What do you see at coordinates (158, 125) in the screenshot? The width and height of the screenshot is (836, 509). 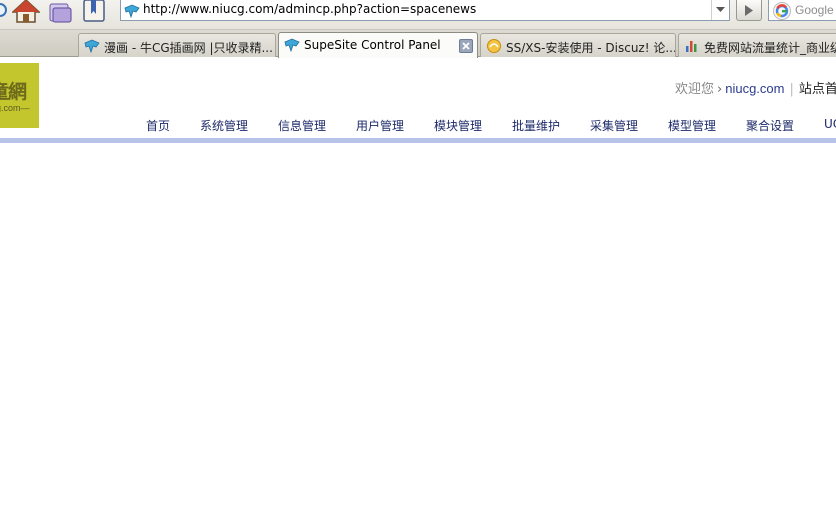 I see `nav-home: 首页` at bounding box center [158, 125].